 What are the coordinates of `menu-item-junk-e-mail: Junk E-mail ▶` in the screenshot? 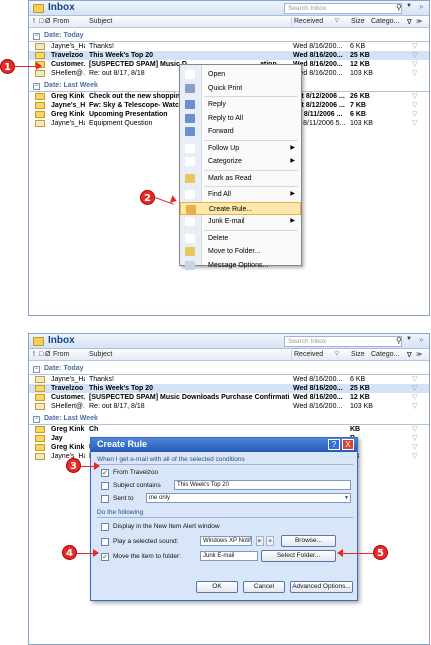 It's located at (240, 221).